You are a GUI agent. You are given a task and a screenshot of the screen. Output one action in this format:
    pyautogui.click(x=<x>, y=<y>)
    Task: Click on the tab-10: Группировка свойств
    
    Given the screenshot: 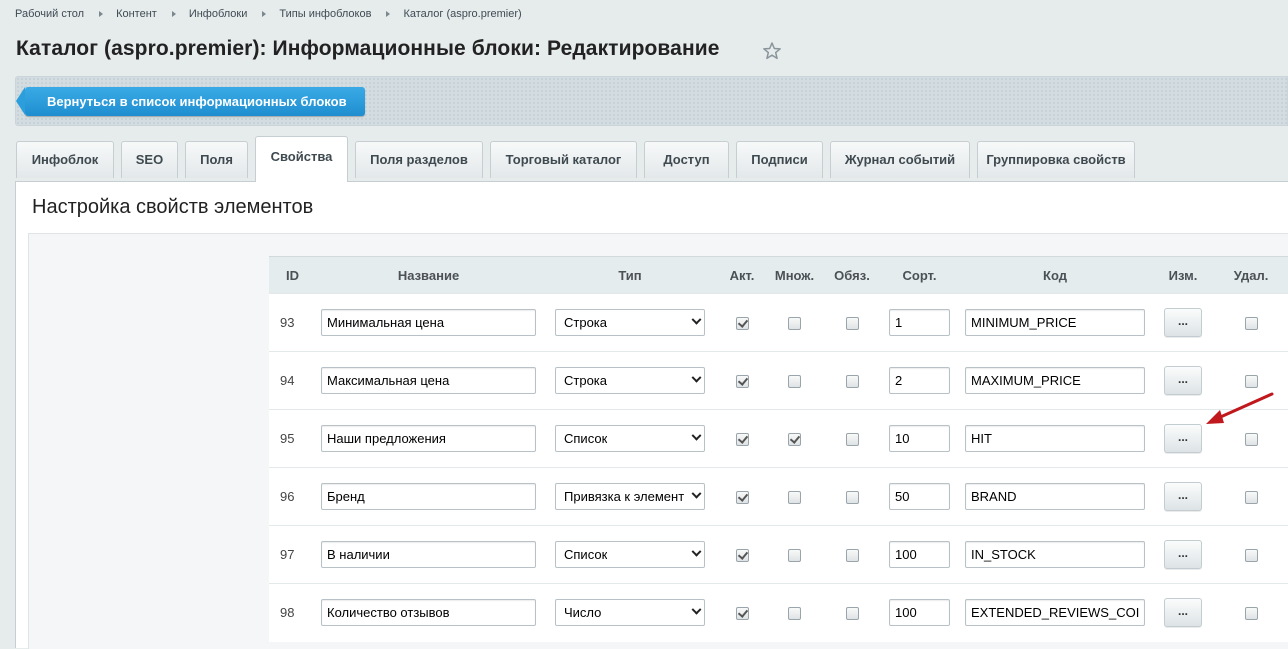 What is the action you would take?
    pyautogui.click(x=1056, y=159)
    